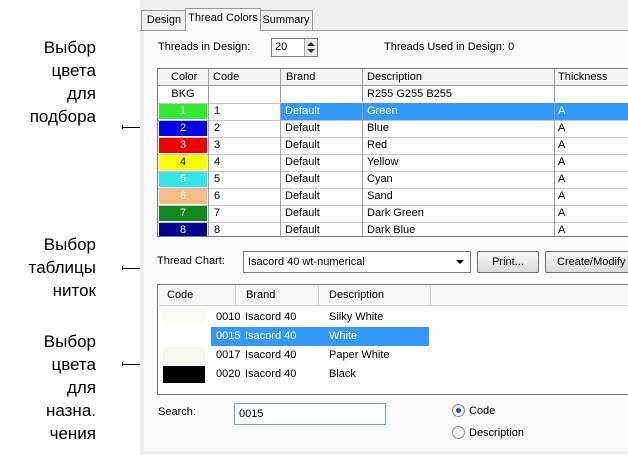 The image size is (628, 455). What do you see at coordinates (393, 295) in the screenshot?
I see `list-header: Code Brand Description` at bounding box center [393, 295].